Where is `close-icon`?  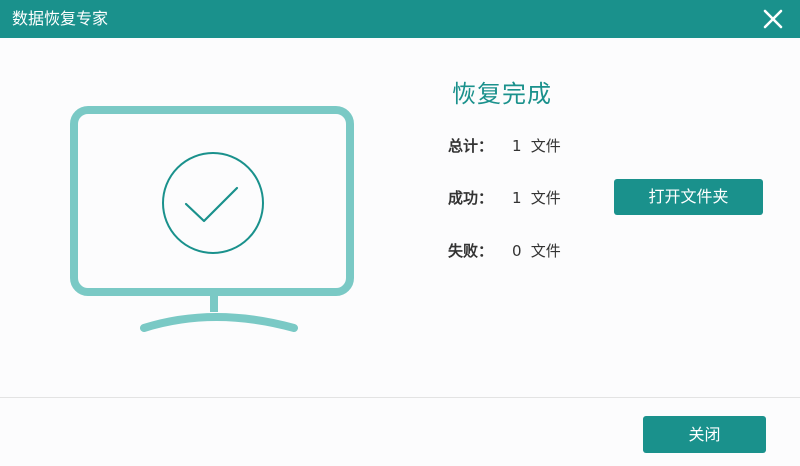 close-icon is located at coordinates (773, 19).